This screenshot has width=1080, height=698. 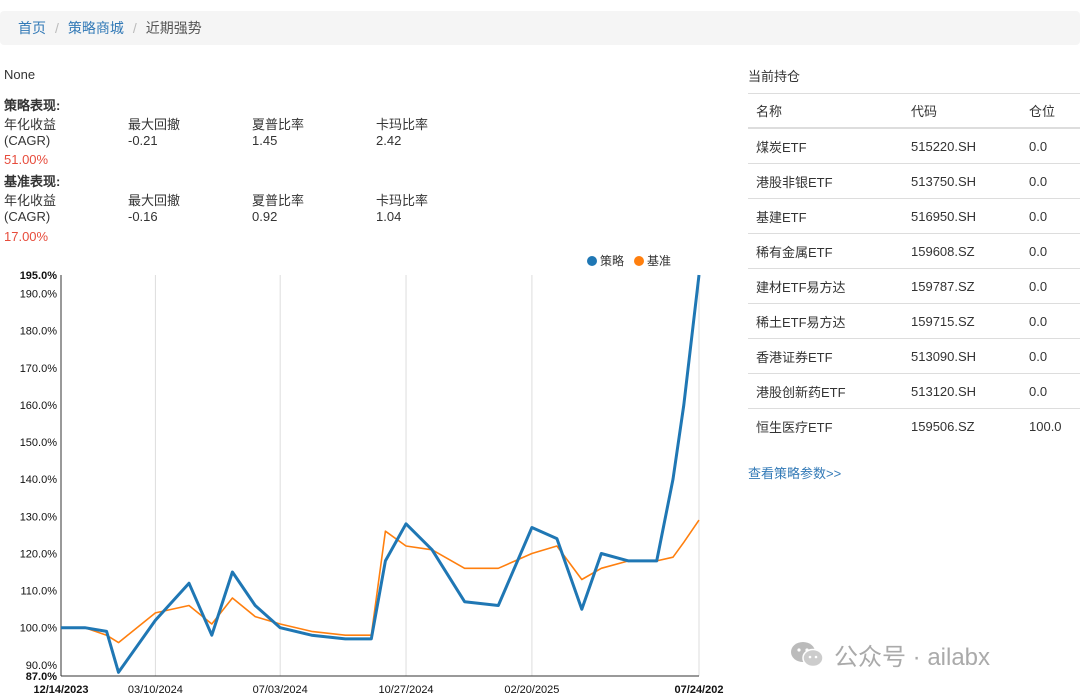 I want to click on y-tick-label: 180.0%, so click(x=39, y=332).